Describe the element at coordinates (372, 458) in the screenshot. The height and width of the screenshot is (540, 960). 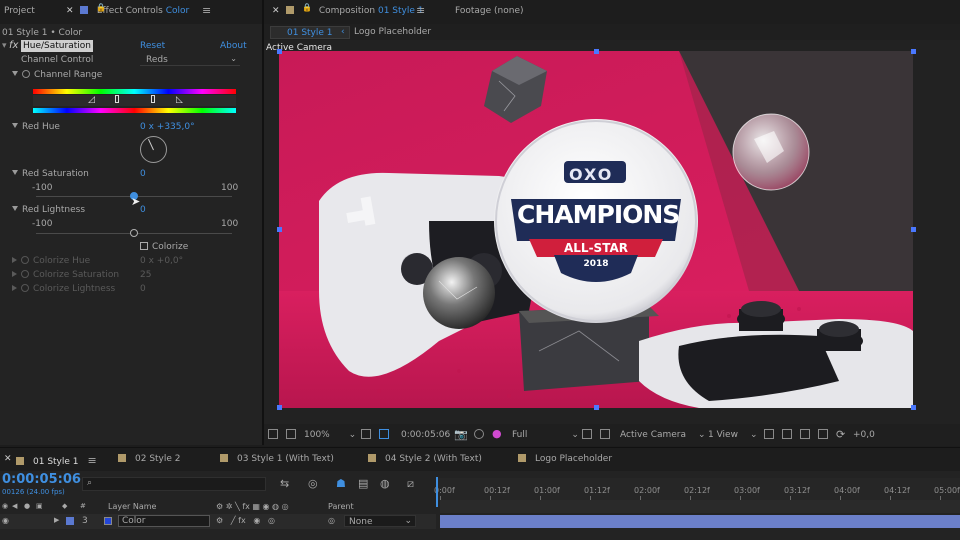
I see `comp-color-chip` at that location.